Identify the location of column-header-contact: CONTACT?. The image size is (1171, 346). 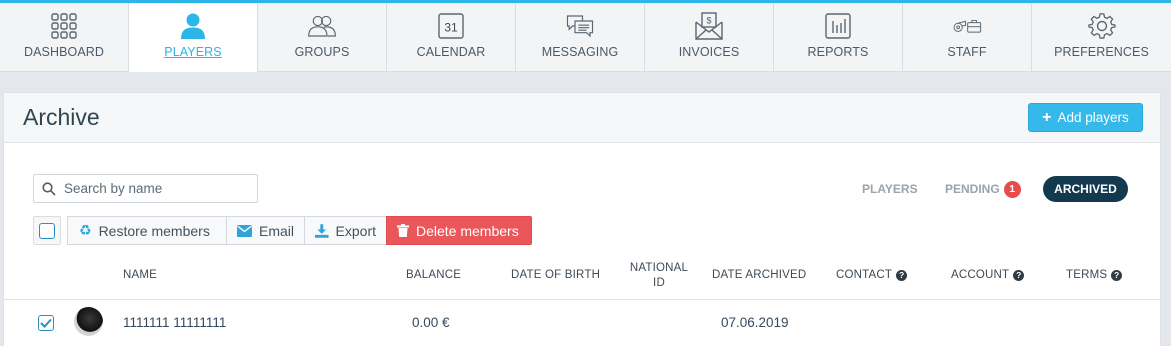
(872, 275).